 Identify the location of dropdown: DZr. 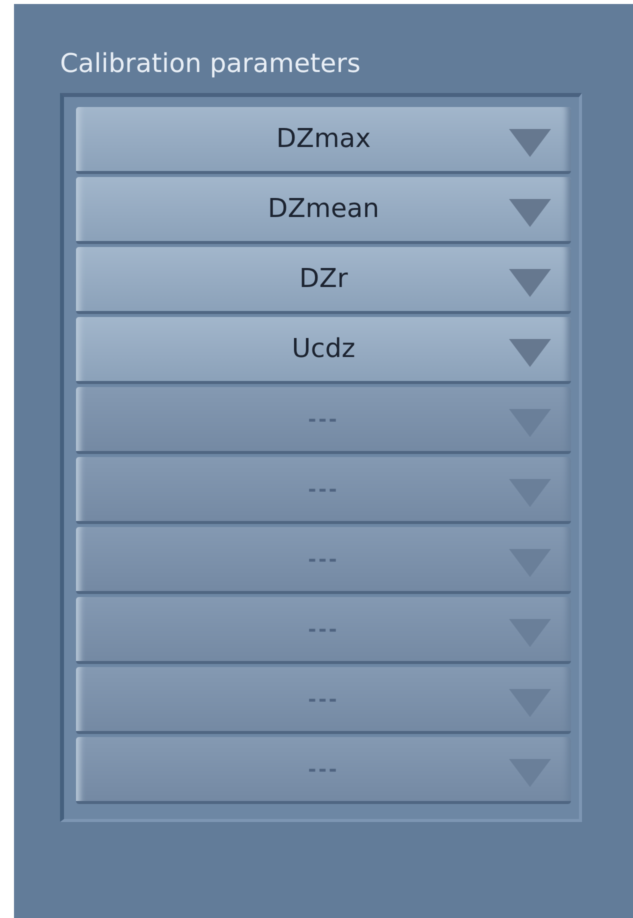
(323, 280).